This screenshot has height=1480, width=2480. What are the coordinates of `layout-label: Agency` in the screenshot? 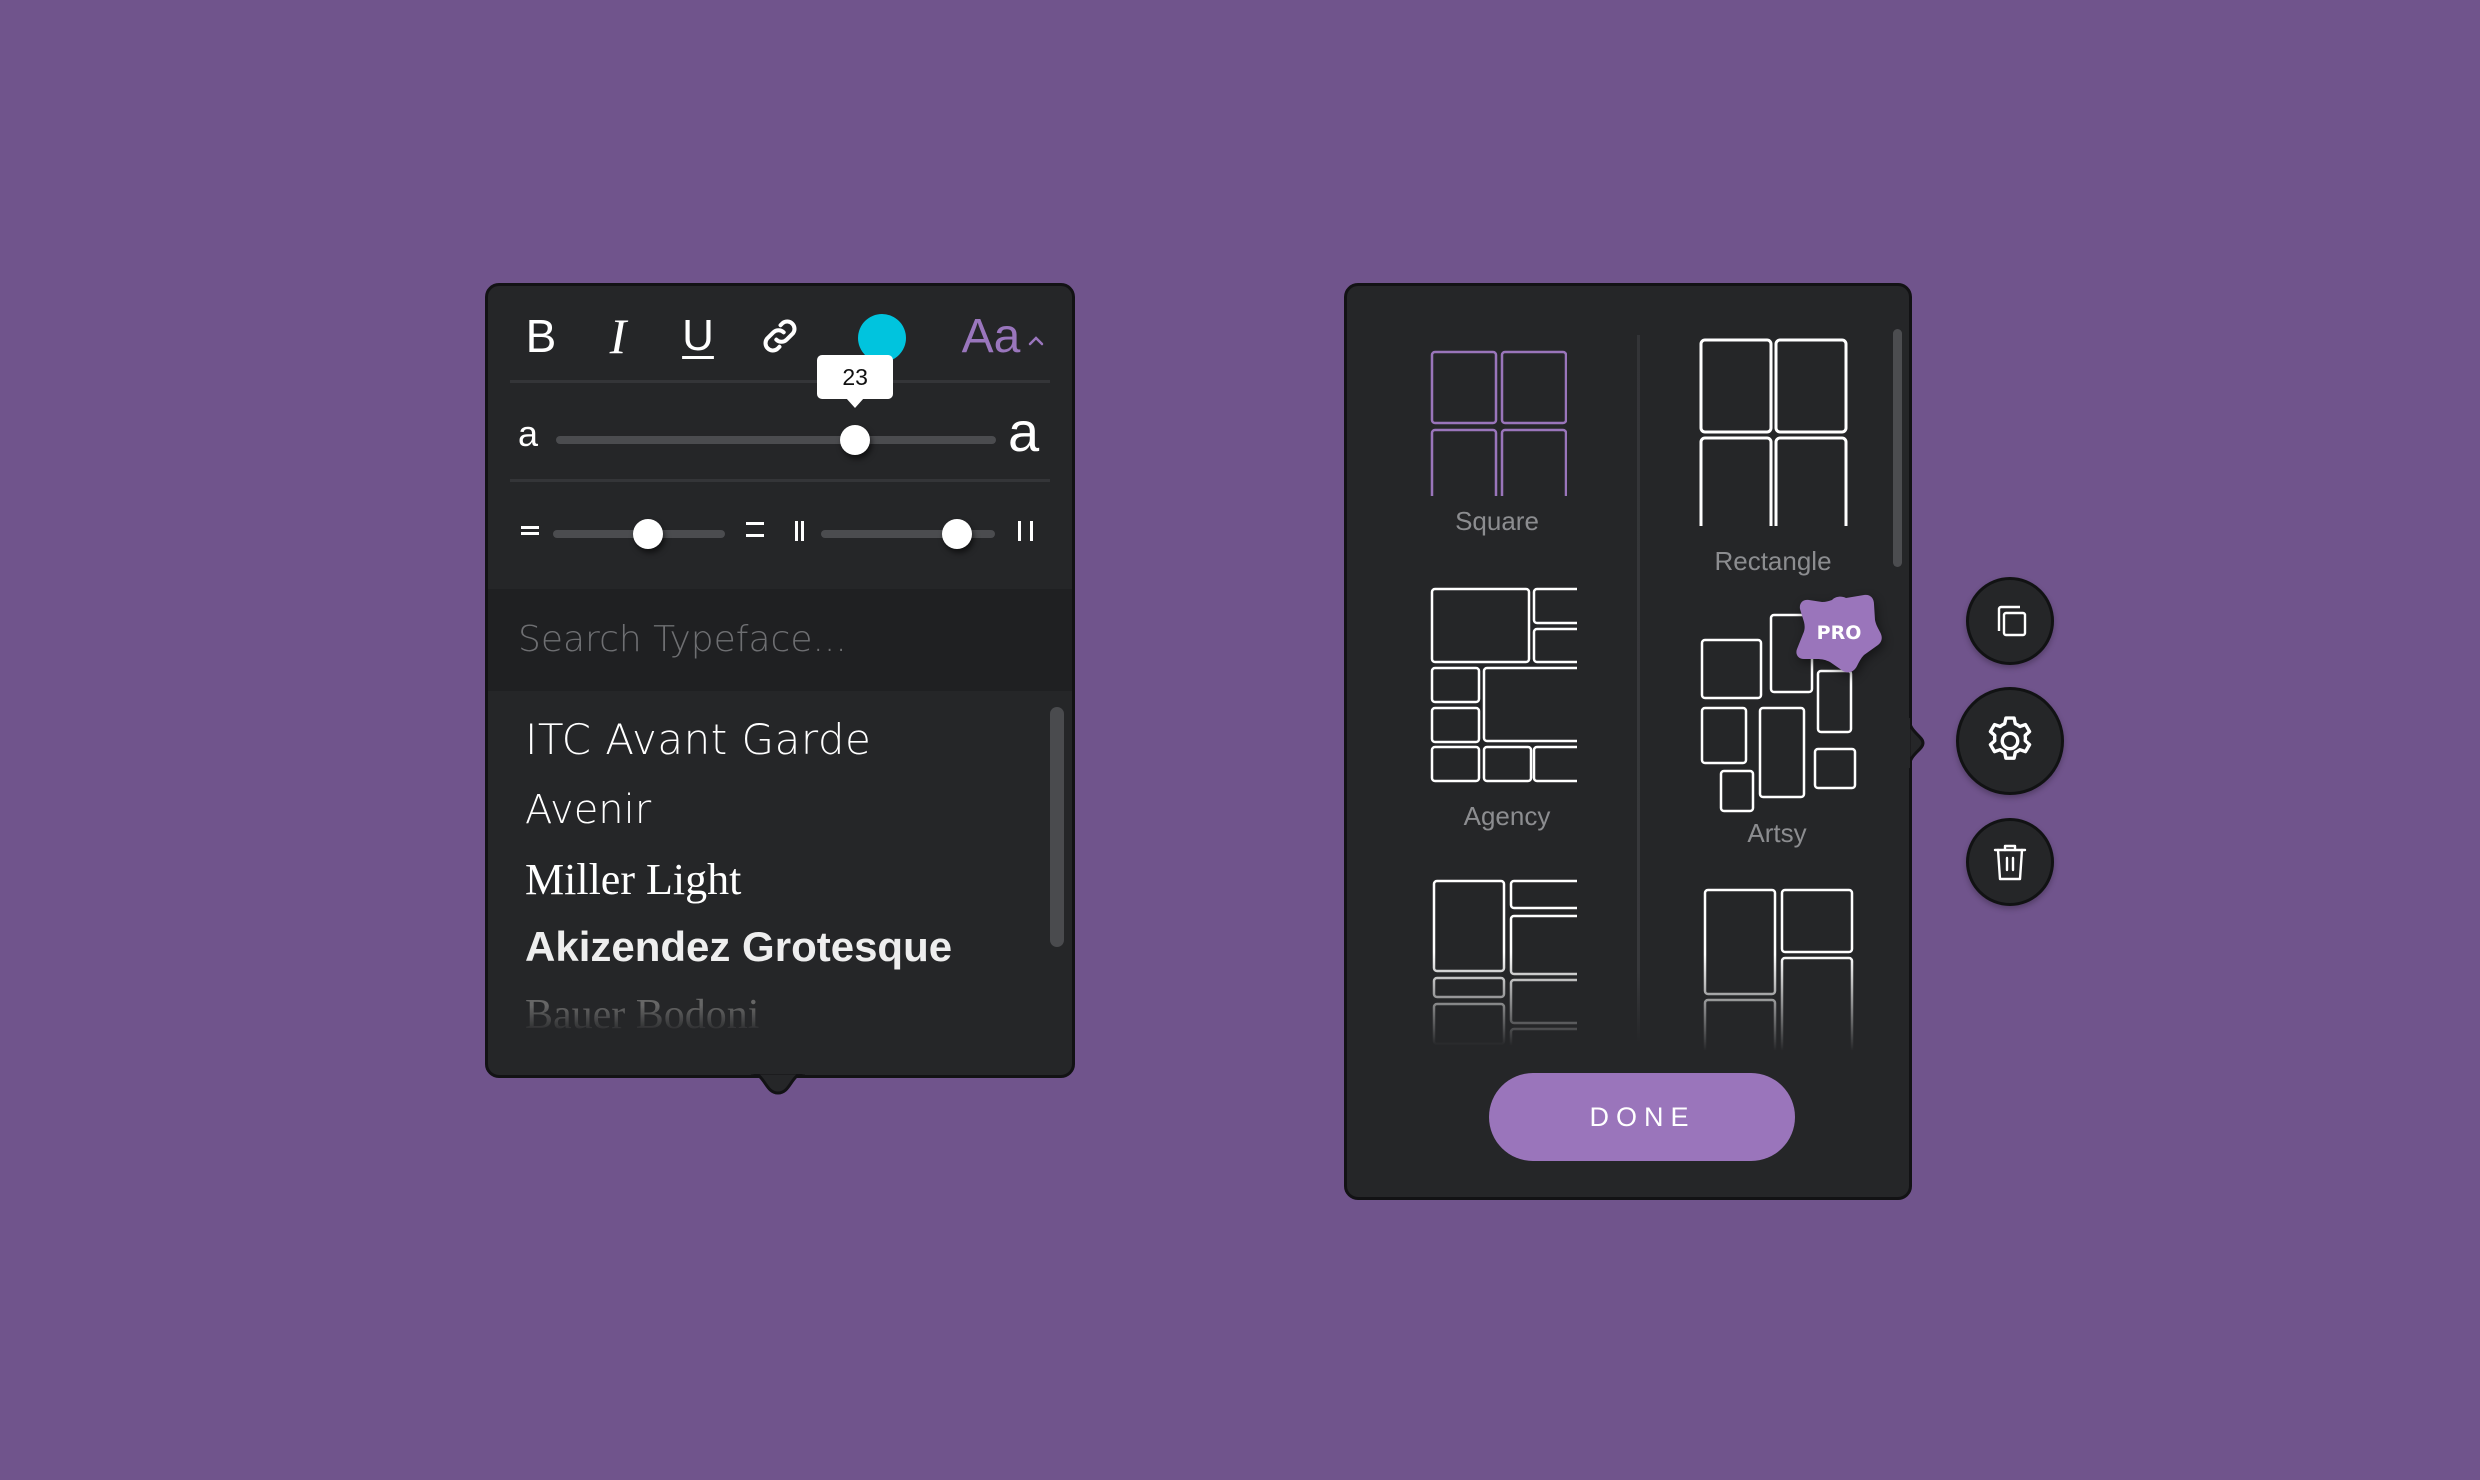 It's located at (1507, 816).